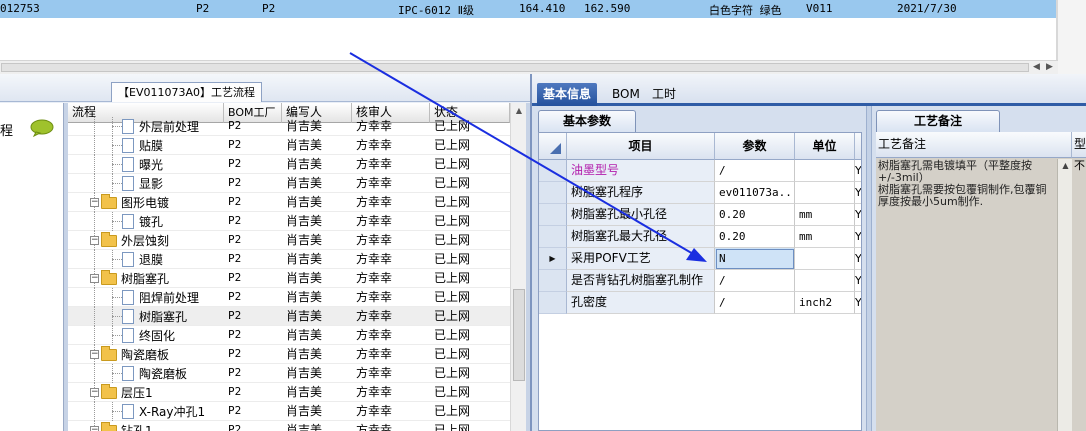  I want to click on scroll-left-arrow-icon: ◀, so click(1036, 67).